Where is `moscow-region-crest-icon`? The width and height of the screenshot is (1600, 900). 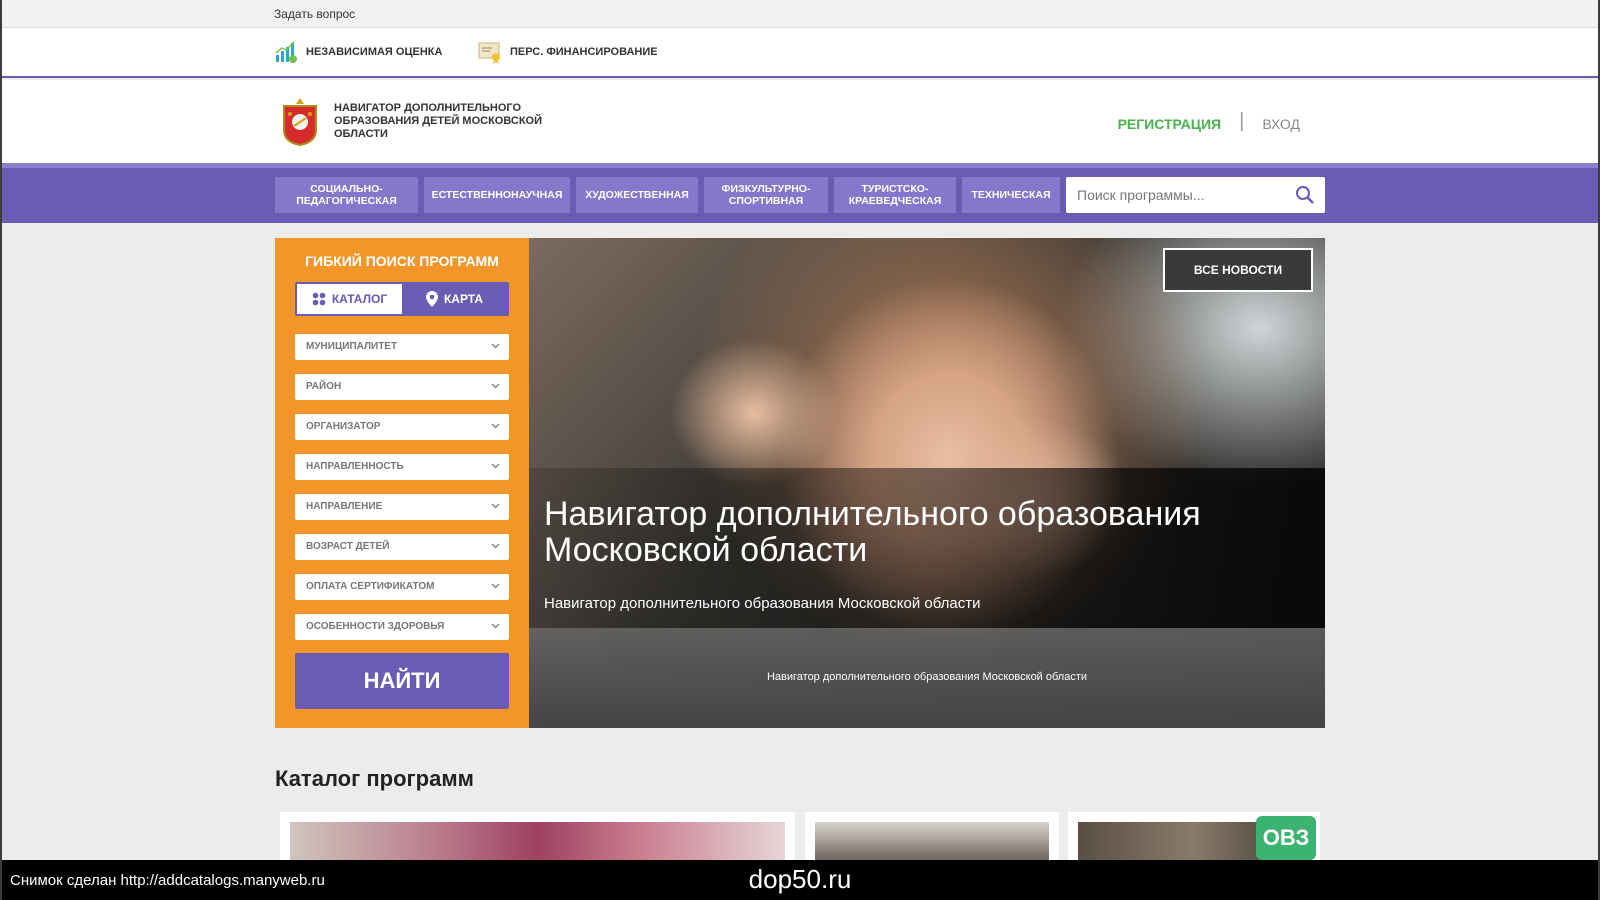
moscow-region-crest-icon is located at coordinates (300, 121).